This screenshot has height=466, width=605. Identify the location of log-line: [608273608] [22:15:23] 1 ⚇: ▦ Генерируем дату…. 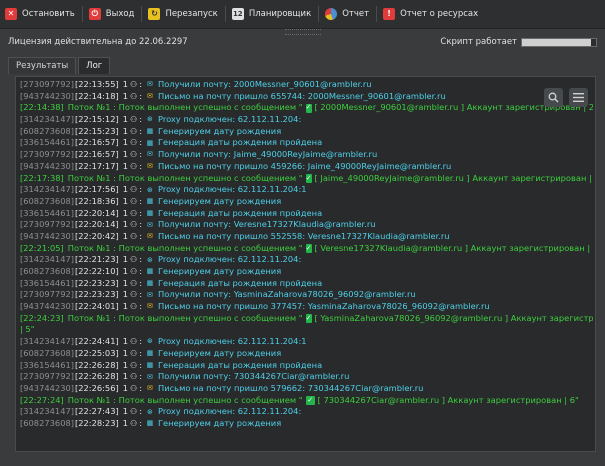
(306, 132).